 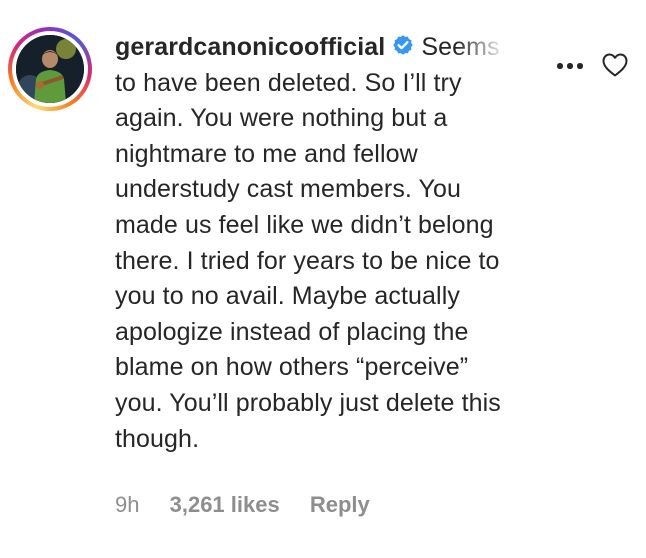 What do you see at coordinates (157, 438) in the screenshot?
I see `comment-line: though.` at bounding box center [157, 438].